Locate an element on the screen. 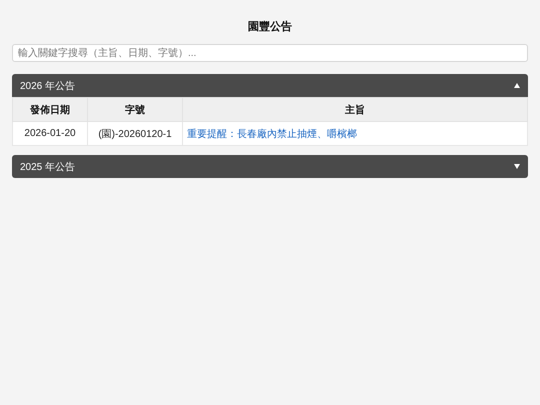  column-header: 發佈日期 is located at coordinates (50, 110).